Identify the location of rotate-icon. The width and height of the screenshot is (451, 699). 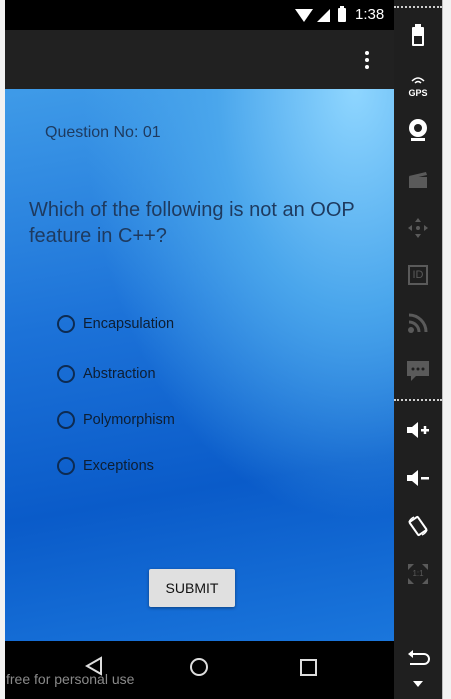
(418, 526).